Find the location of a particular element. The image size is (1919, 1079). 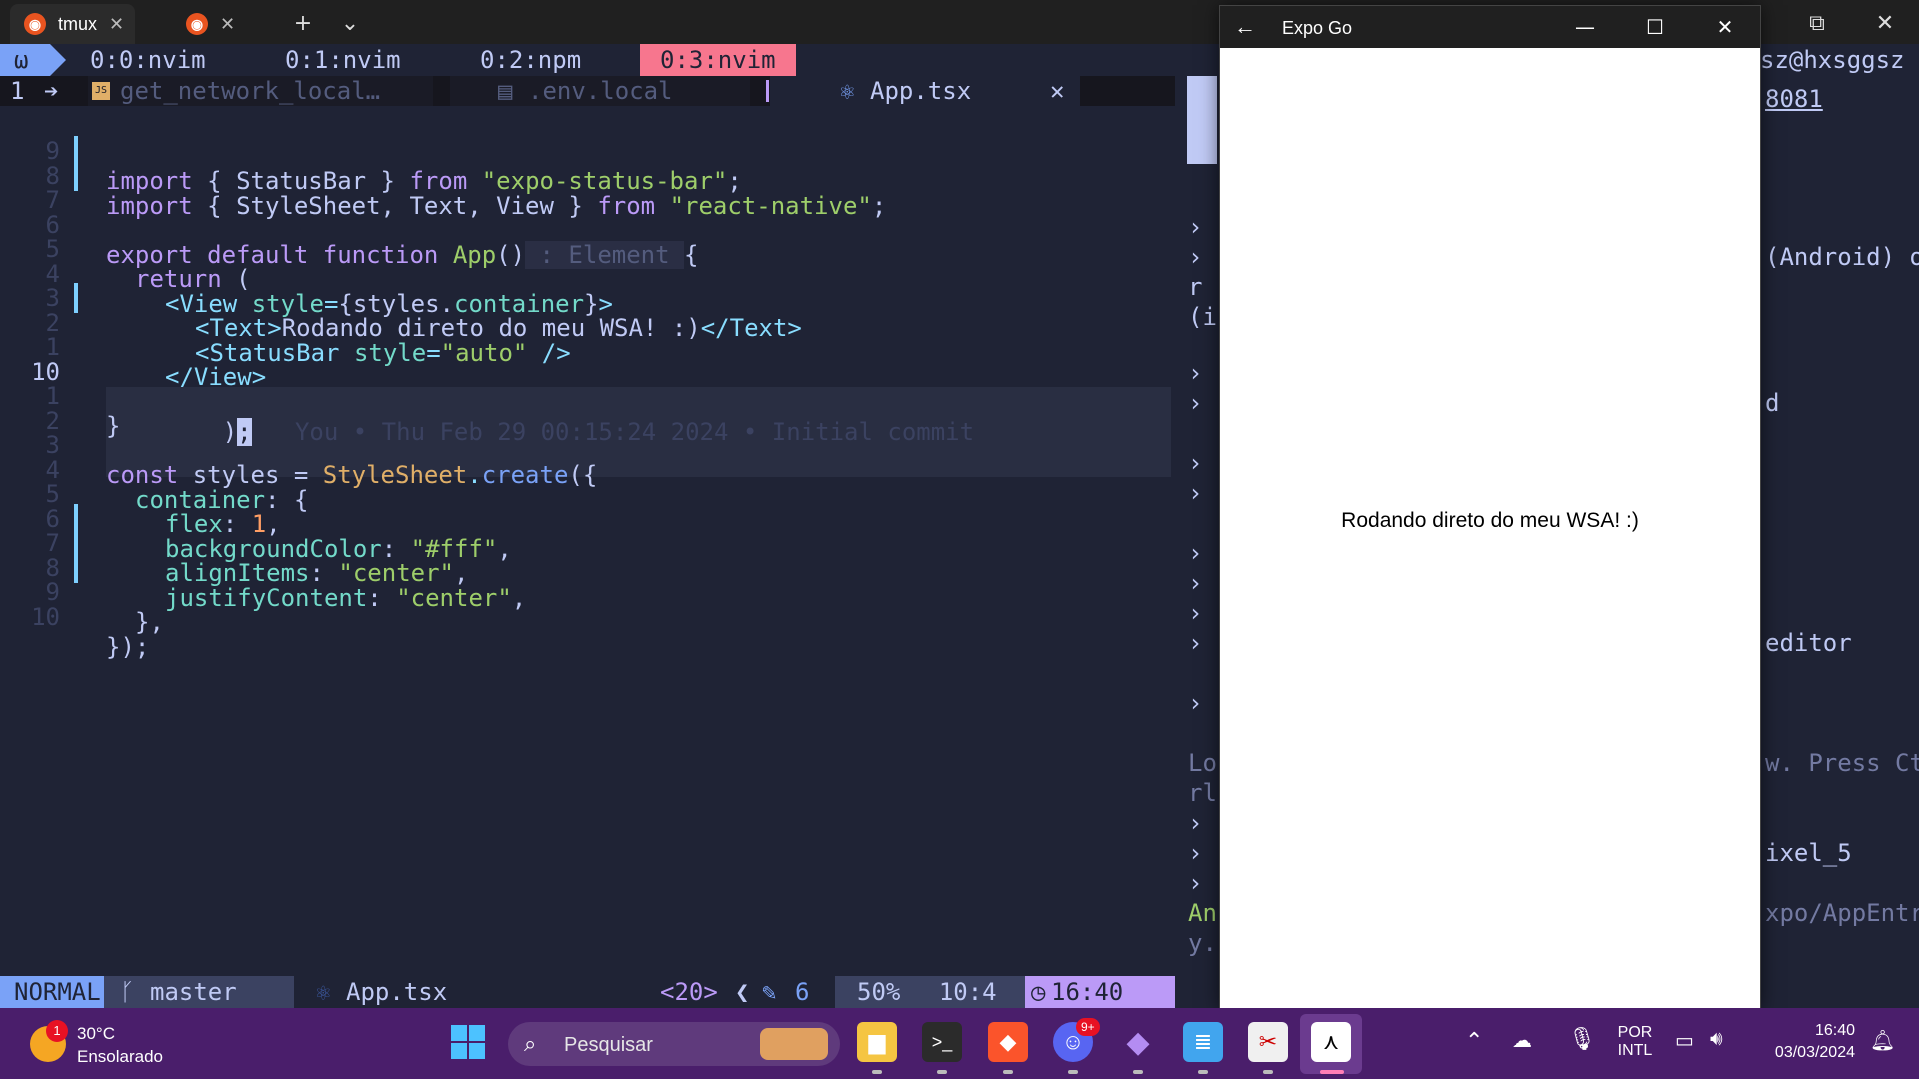

terminal-tab-tmux: ◉ tmux ✕ is located at coordinates (72, 24).